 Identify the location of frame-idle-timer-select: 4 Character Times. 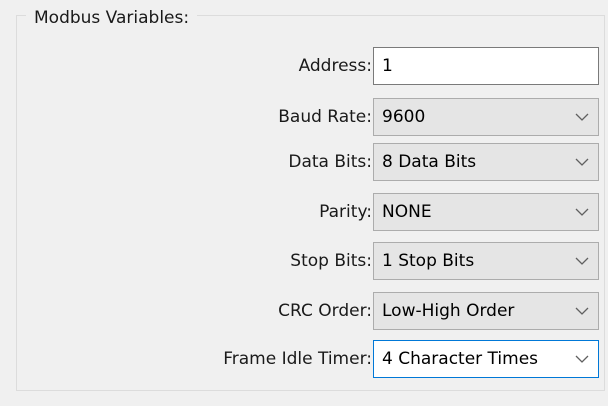
(486, 359).